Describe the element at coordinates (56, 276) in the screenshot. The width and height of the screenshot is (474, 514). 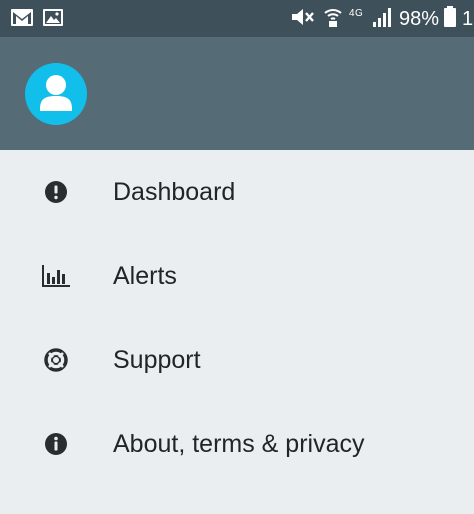
I see `bar-chart-icon` at that location.